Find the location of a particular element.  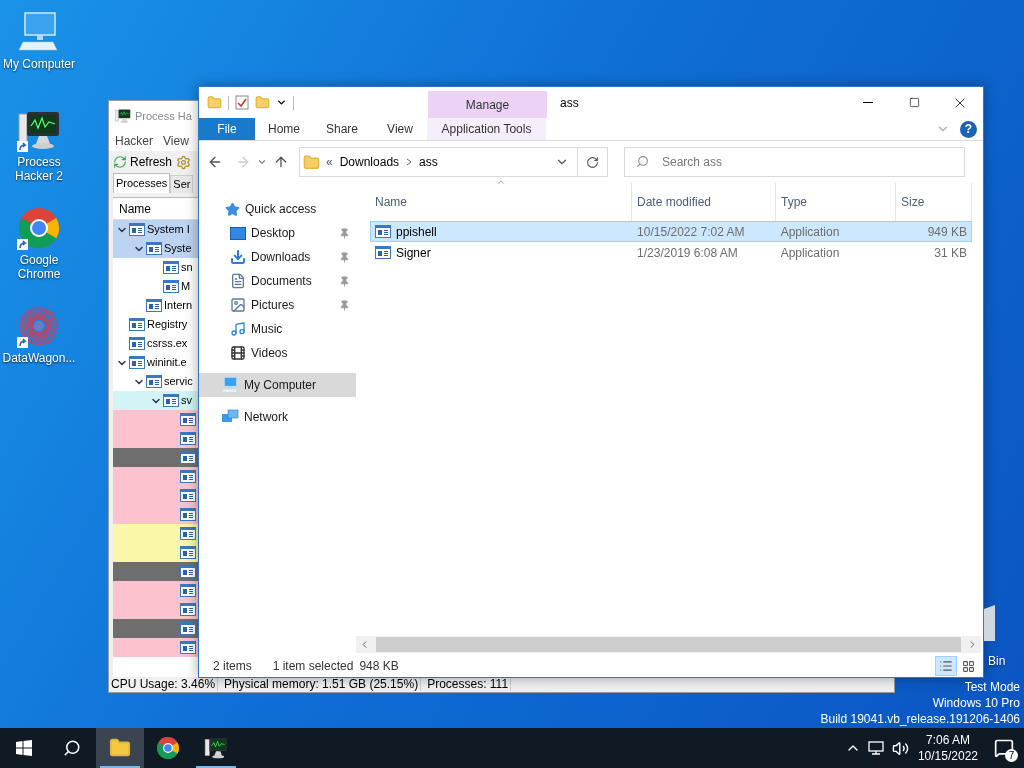

process-row: sn is located at coordinates (156, 267).